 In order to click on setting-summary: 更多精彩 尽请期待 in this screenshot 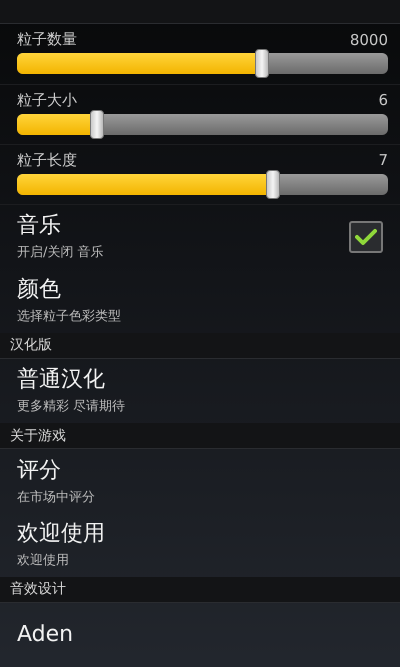, I will do `click(71, 407)`.